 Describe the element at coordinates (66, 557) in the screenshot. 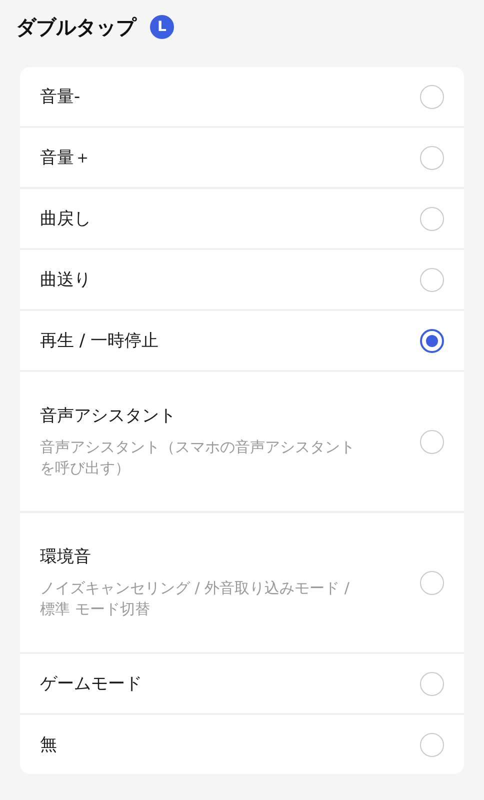

I see `option-label: 環境音` at that location.